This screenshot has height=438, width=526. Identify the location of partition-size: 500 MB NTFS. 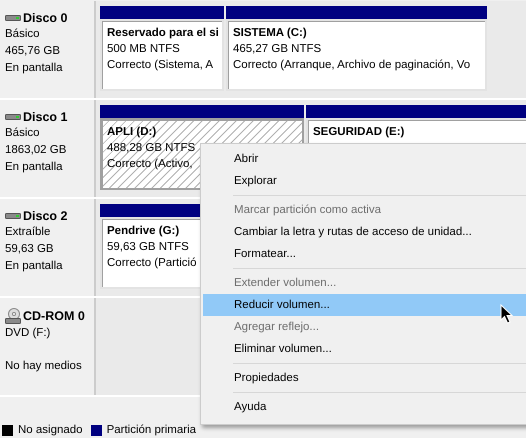
(143, 49).